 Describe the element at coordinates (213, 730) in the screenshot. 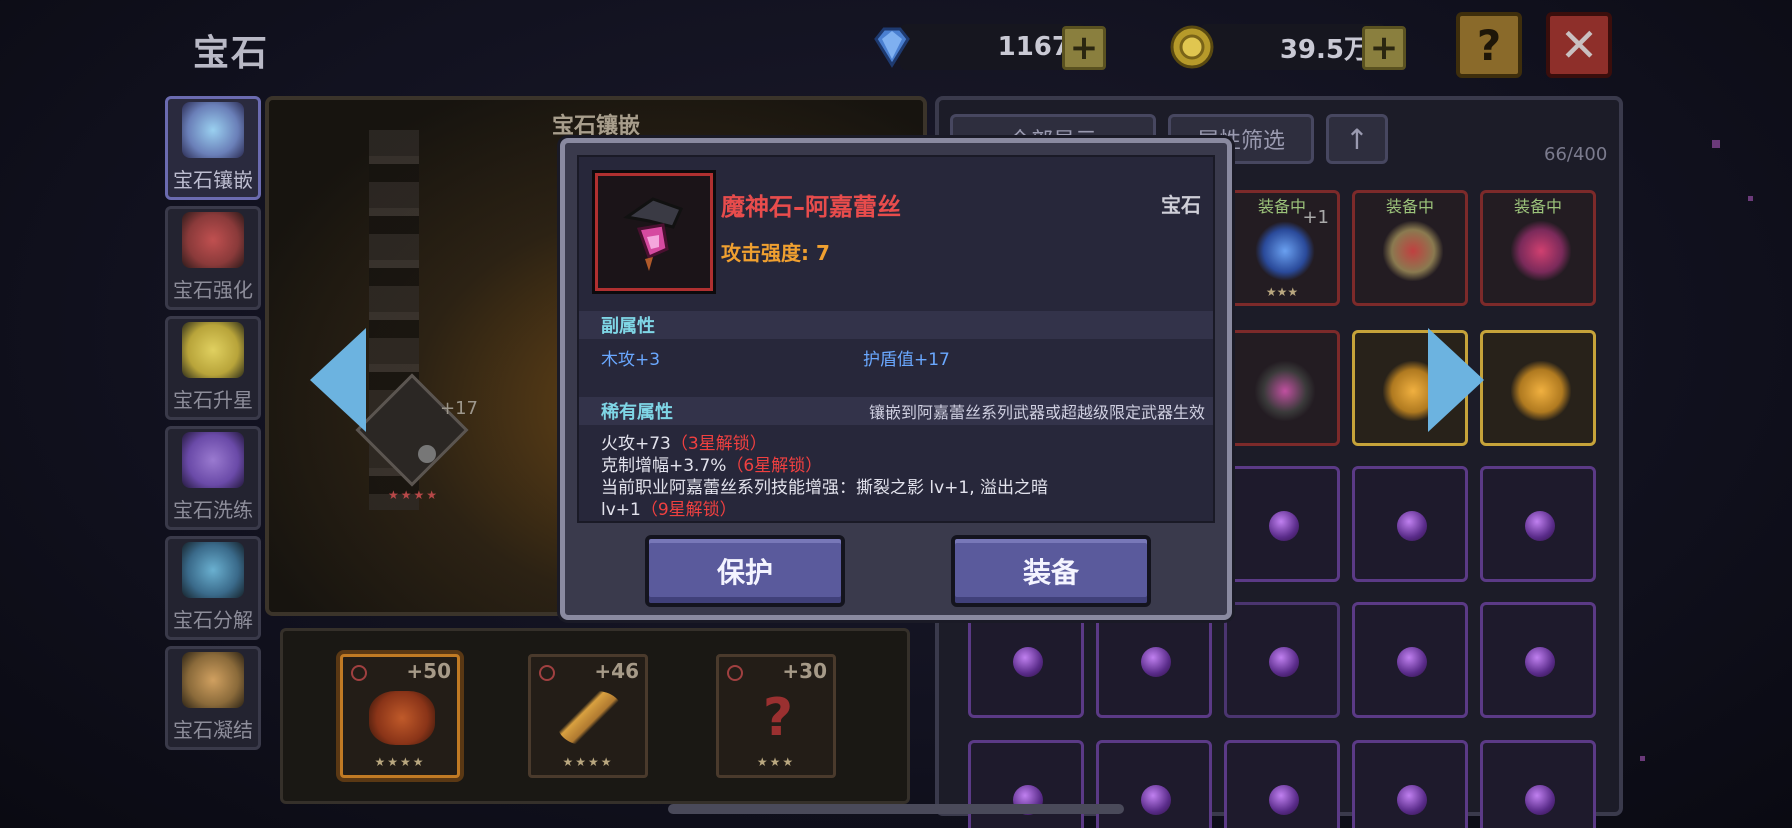

I see `sidebar-item-label: 宝石凝结` at that location.